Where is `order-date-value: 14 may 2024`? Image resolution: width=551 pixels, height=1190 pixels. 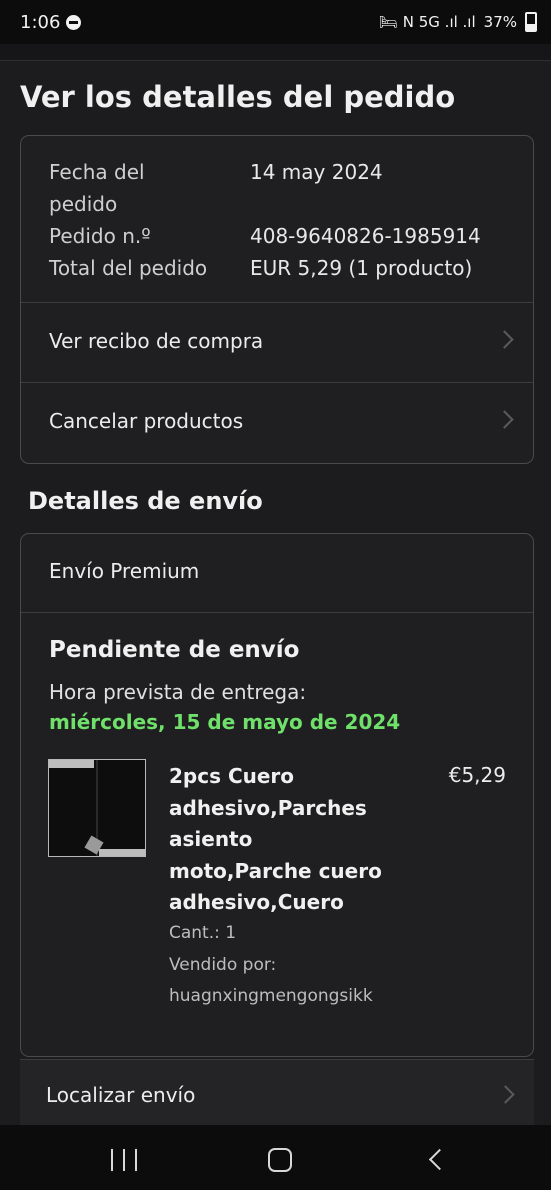 order-date-value: 14 may 2024 is located at coordinates (316, 172).